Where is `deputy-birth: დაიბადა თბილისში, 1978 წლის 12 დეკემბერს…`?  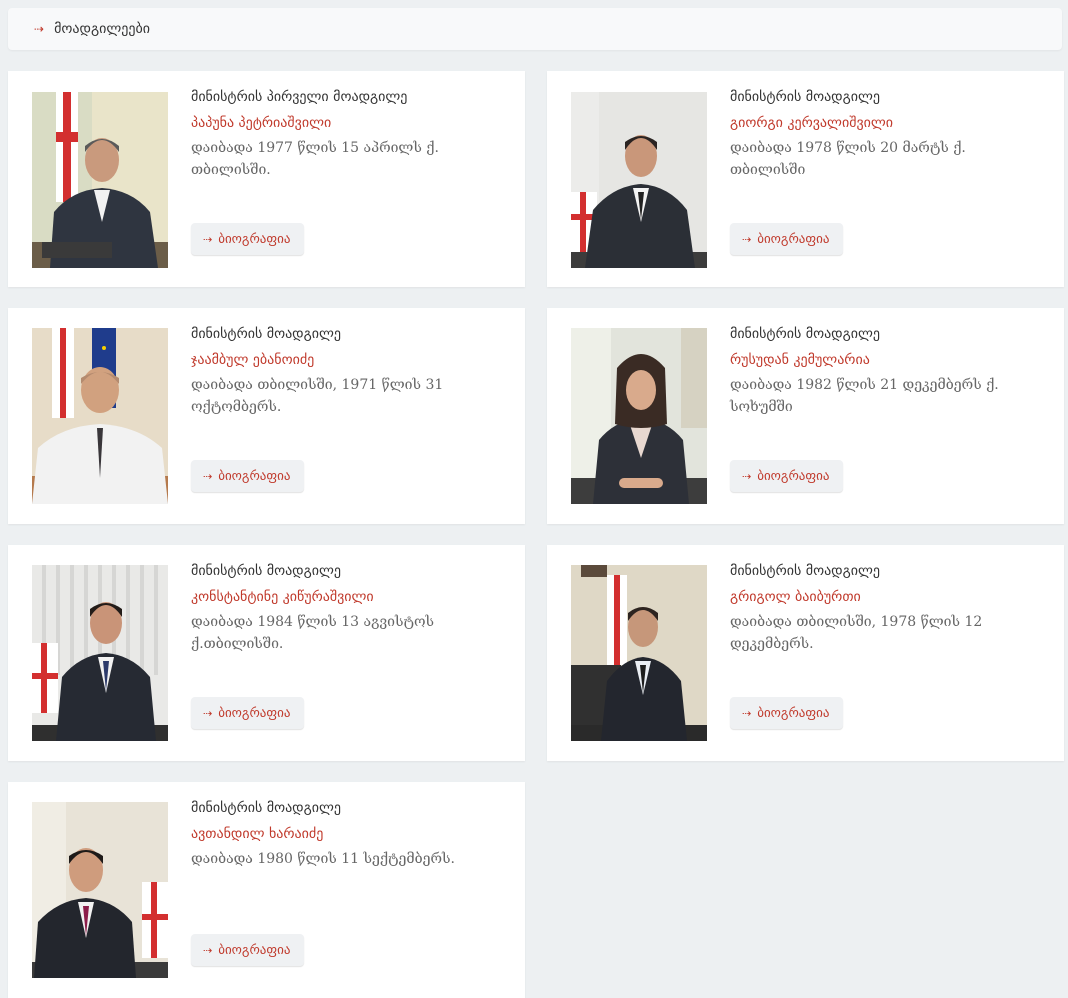
deputy-birth: დაიბადა თბილისში, 1978 წლის 12 დეკემბერს… is located at coordinates (856, 633).